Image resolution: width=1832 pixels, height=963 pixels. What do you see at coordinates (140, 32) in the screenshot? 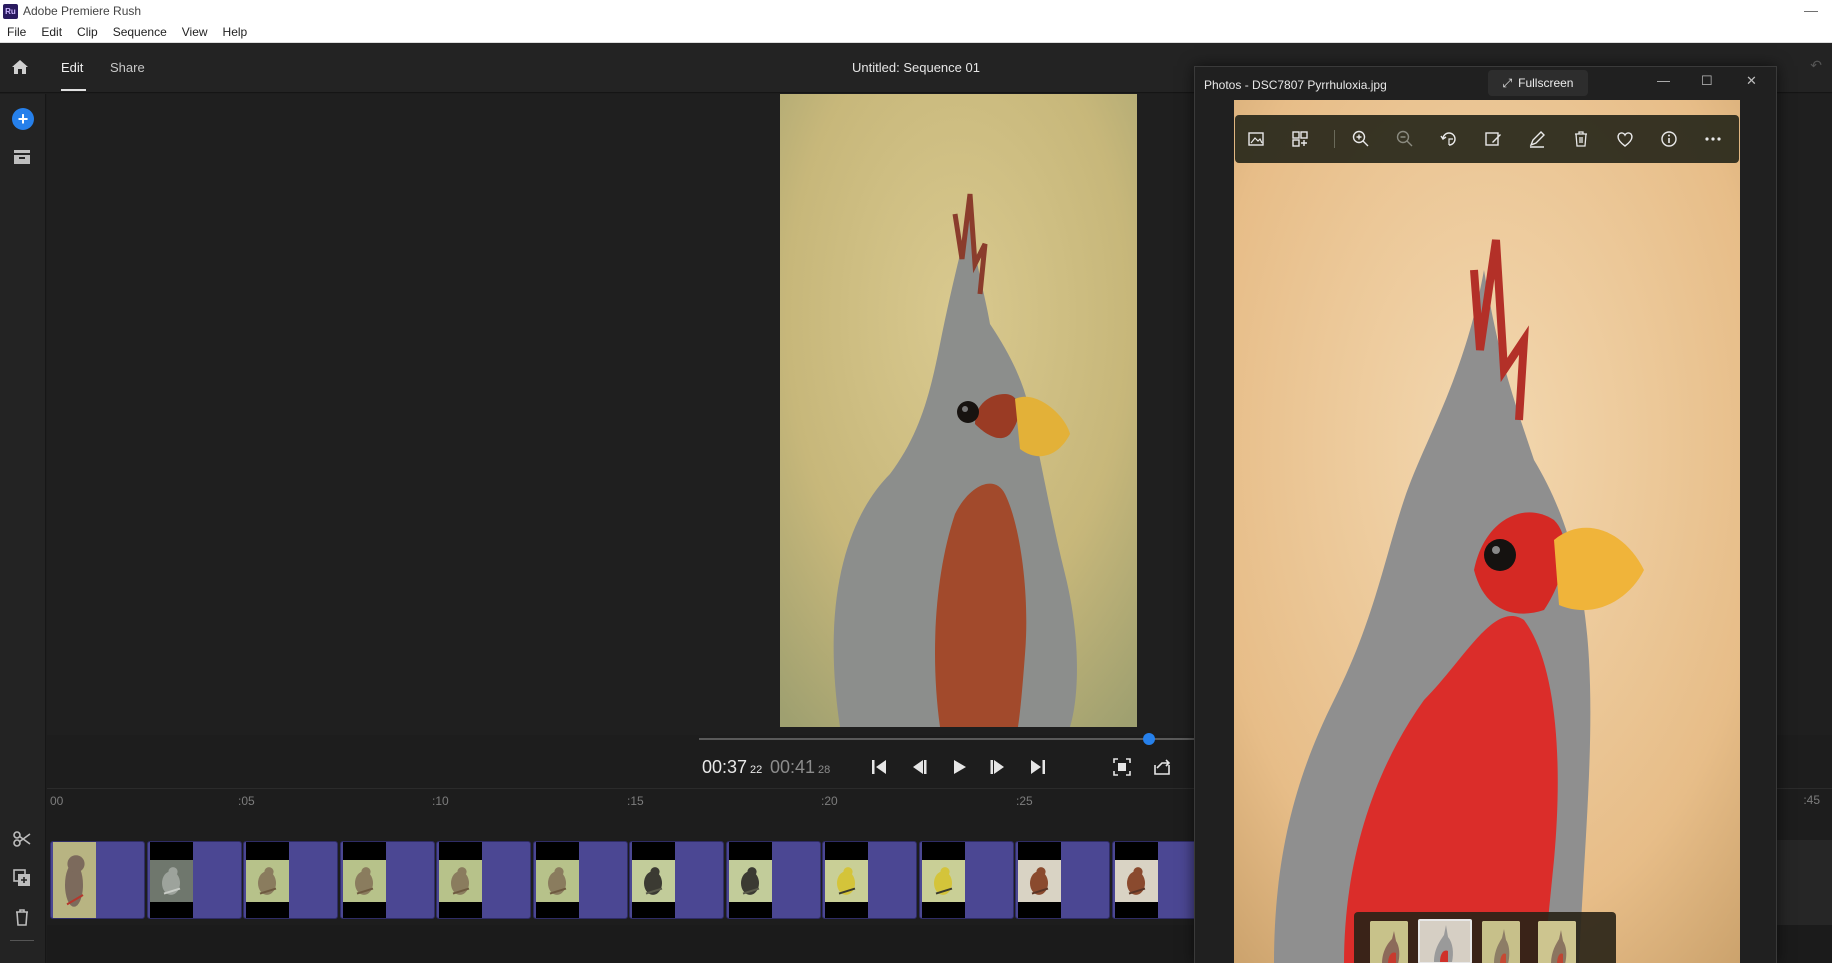
I see `menu-sequence: Sequence` at bounding box center [140, 32].